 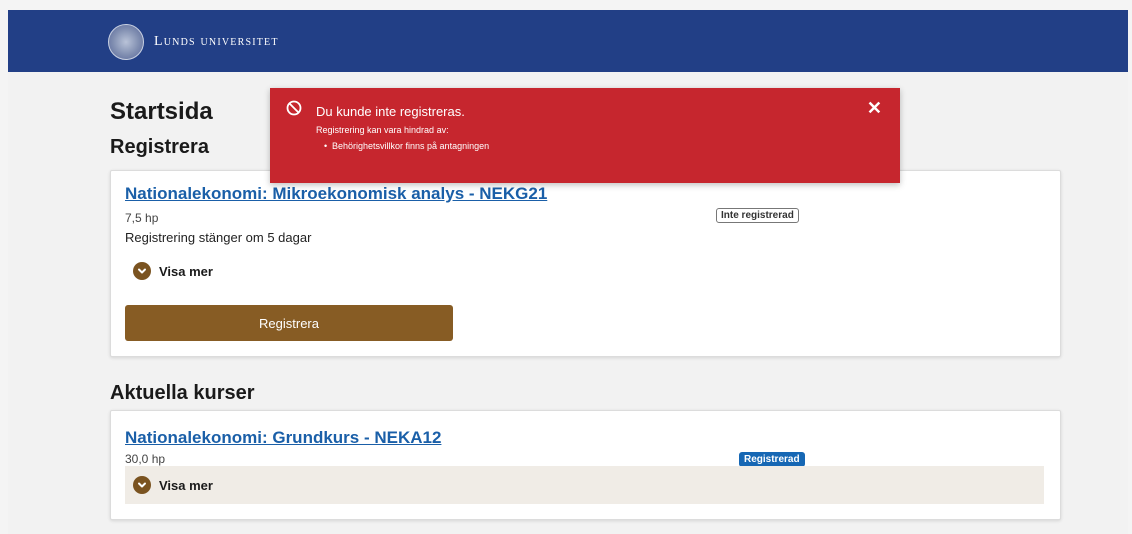 What do you see at coordinates (874, 108) in the screenshot?
I see `close-icon: ✕` at bounding box center [874, 108].